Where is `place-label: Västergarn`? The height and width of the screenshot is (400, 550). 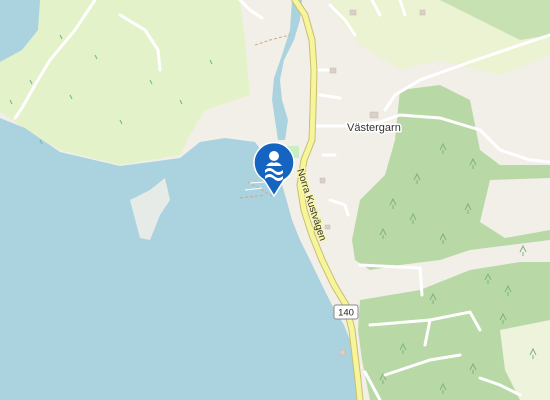 place-label: Västergarn is located at coordinates (374, 128).